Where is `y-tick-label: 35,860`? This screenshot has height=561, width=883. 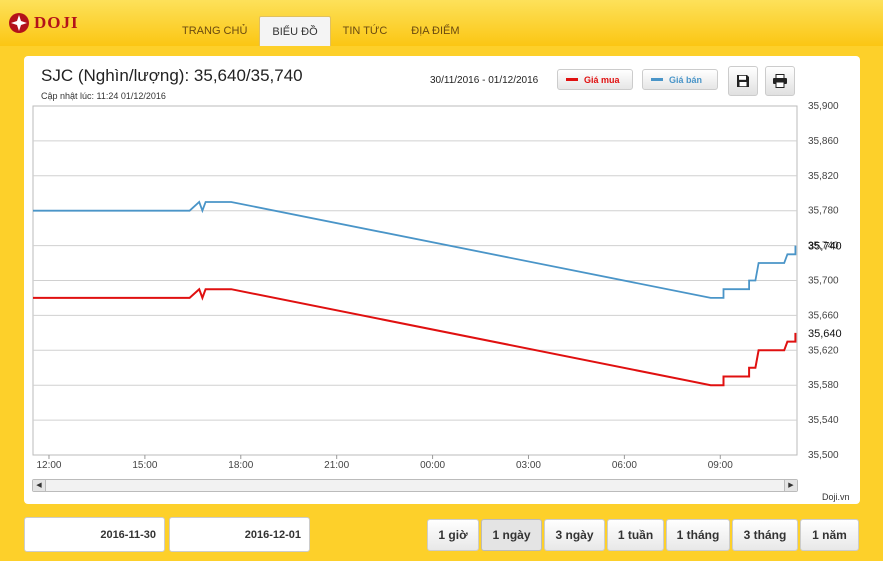 y-tick-label: 35,860 is located at coordinates (823, 141).